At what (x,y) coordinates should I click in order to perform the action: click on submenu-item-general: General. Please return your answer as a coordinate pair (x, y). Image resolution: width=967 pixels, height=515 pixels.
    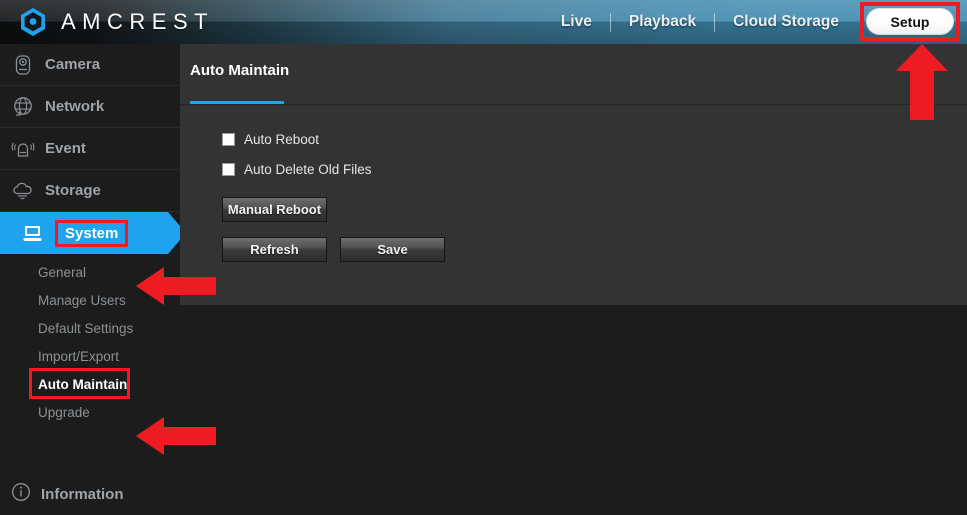
    Looking at the image, I should click on (90, 272).